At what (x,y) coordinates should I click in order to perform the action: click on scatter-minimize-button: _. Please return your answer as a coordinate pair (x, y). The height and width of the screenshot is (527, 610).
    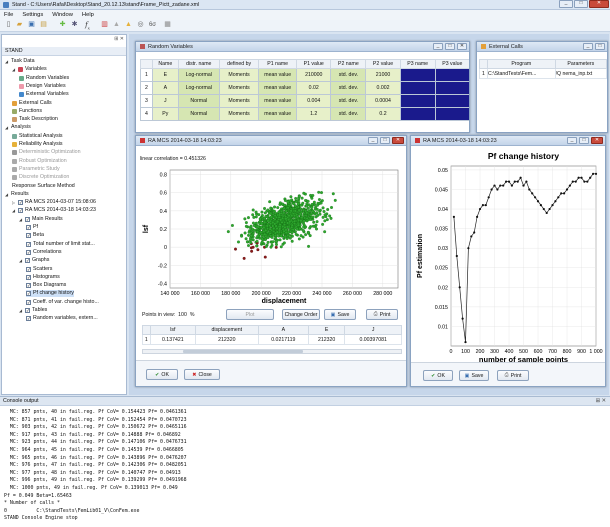
    Looking at the image, I should click on (373, 140).